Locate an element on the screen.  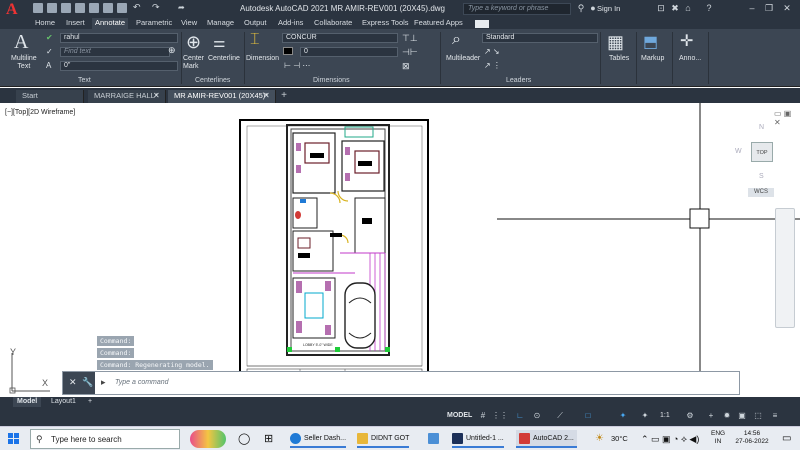
plot-icon is located at coordinates (94, 8).